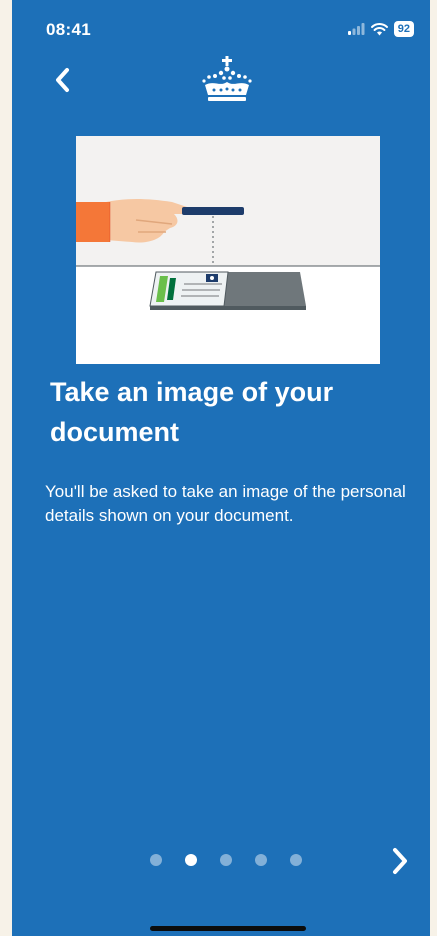  I want to click on signal-icon, so click(356, 29).